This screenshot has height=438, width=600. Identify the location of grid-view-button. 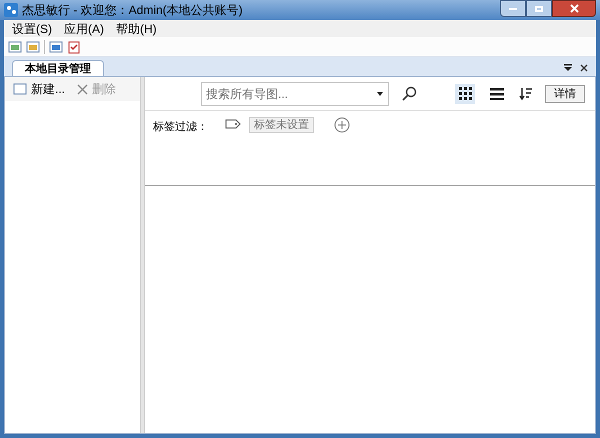
(465, 94).